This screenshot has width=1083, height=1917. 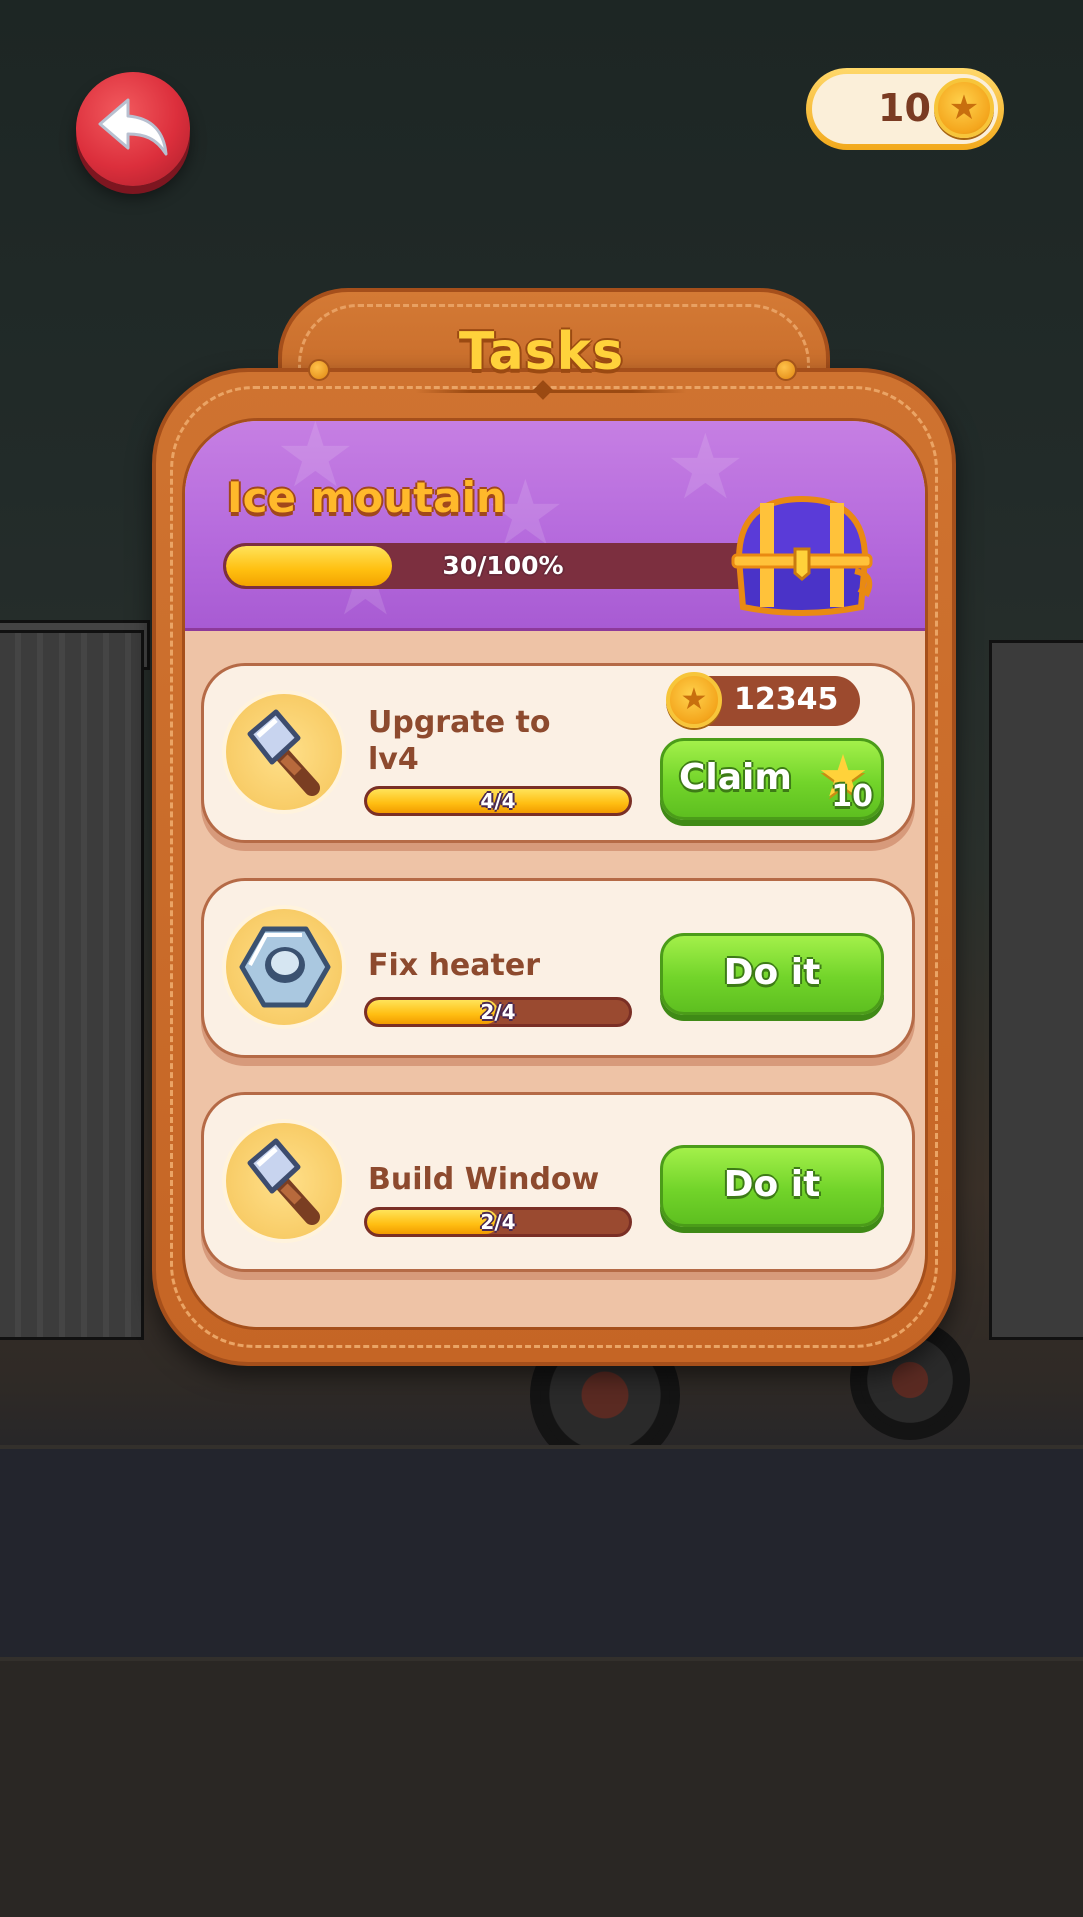 What do you see at coordinates (786, 699) in the screenshot?
I see `reward-coin-amount: 12345` at bounding box center [786, 699].